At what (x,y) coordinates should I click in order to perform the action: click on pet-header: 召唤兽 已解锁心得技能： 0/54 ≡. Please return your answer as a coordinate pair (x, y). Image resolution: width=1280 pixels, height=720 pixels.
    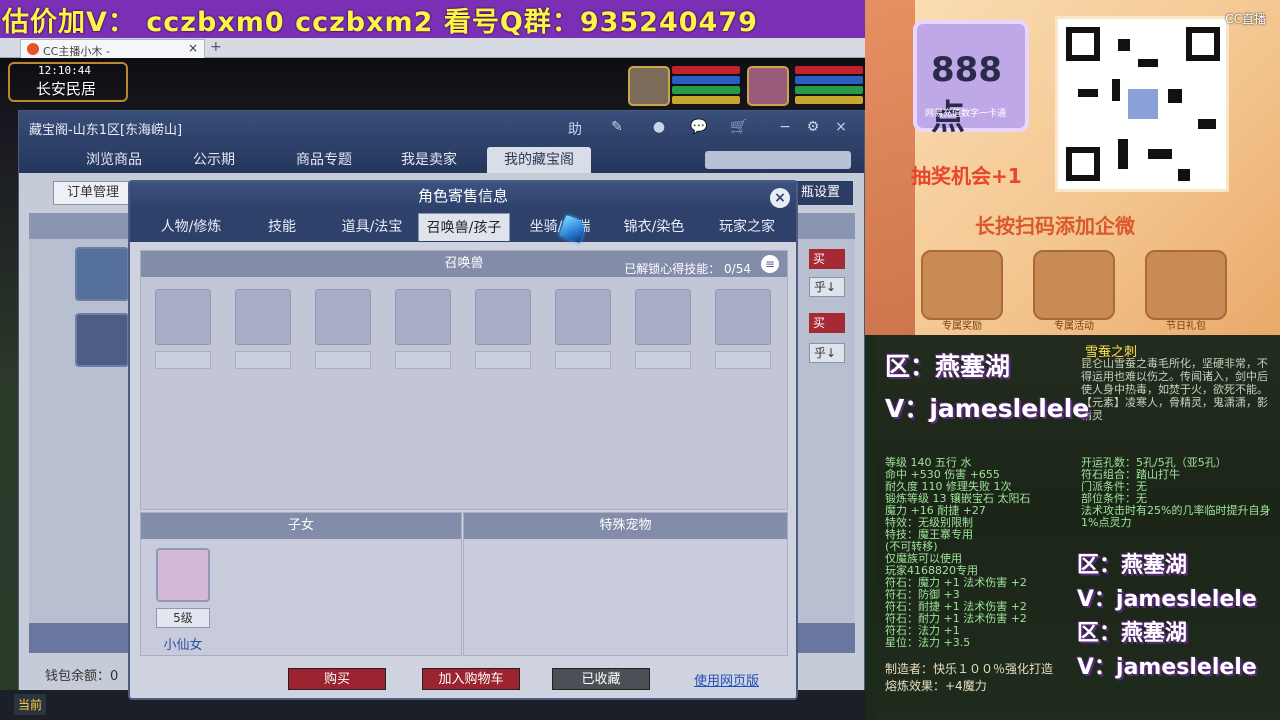
    Looking at the image, I should click on (464, 264).